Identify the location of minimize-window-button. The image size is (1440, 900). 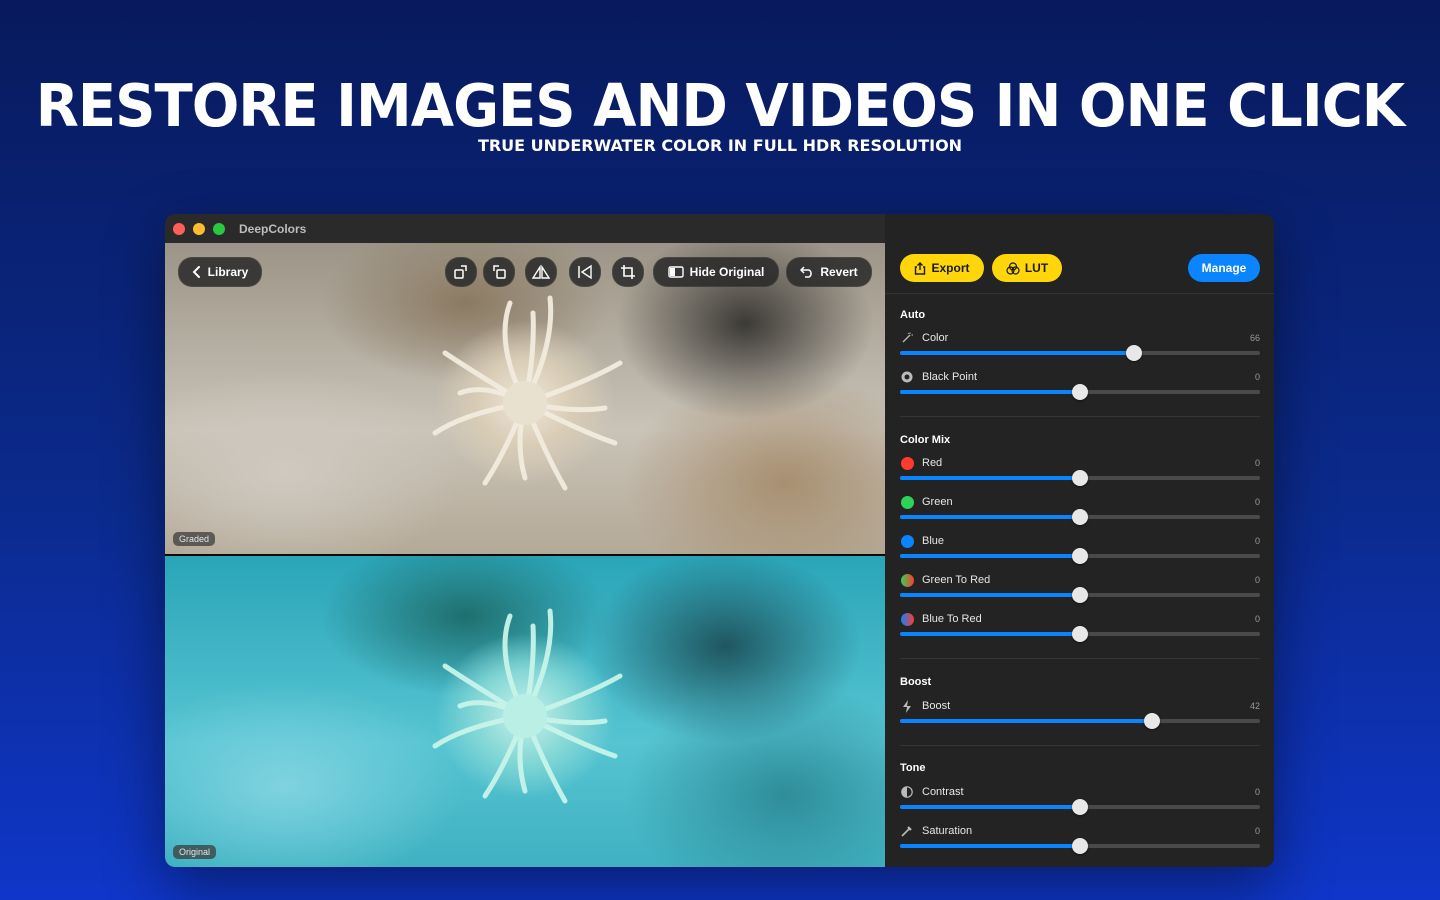
(199, 228).